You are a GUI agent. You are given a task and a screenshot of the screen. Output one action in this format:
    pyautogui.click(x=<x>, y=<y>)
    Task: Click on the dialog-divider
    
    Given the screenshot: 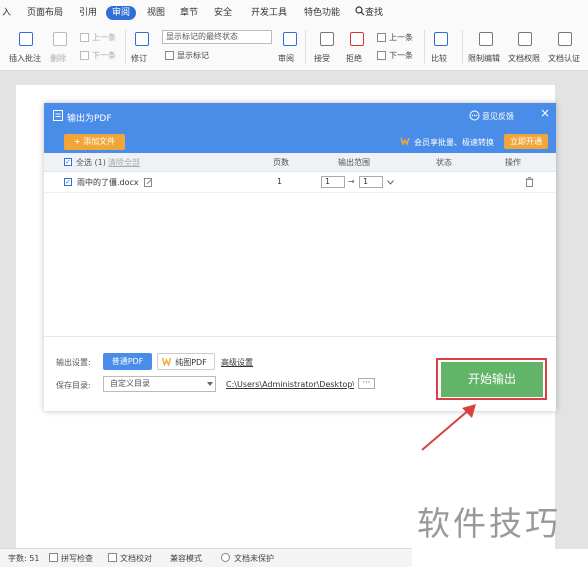 What is the action you would take?
    pyautogui.click(x=300, y=336)
    